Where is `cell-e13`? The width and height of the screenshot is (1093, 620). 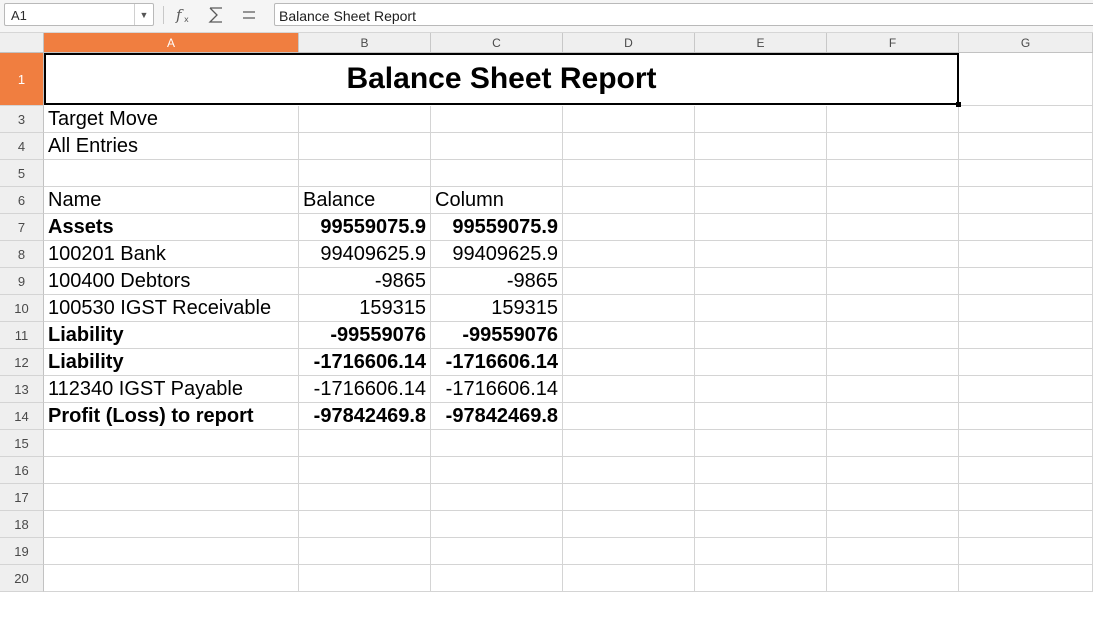
cell-e13 is located at coordinates (761, 389).